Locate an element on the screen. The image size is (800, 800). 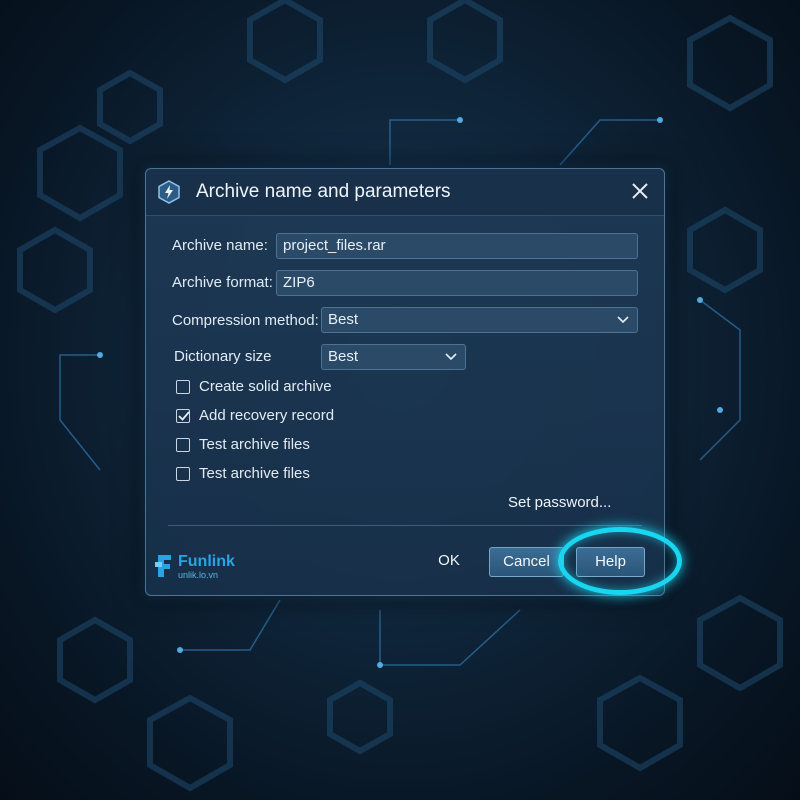
checkmark-icon is located at coordinates (184, 416).